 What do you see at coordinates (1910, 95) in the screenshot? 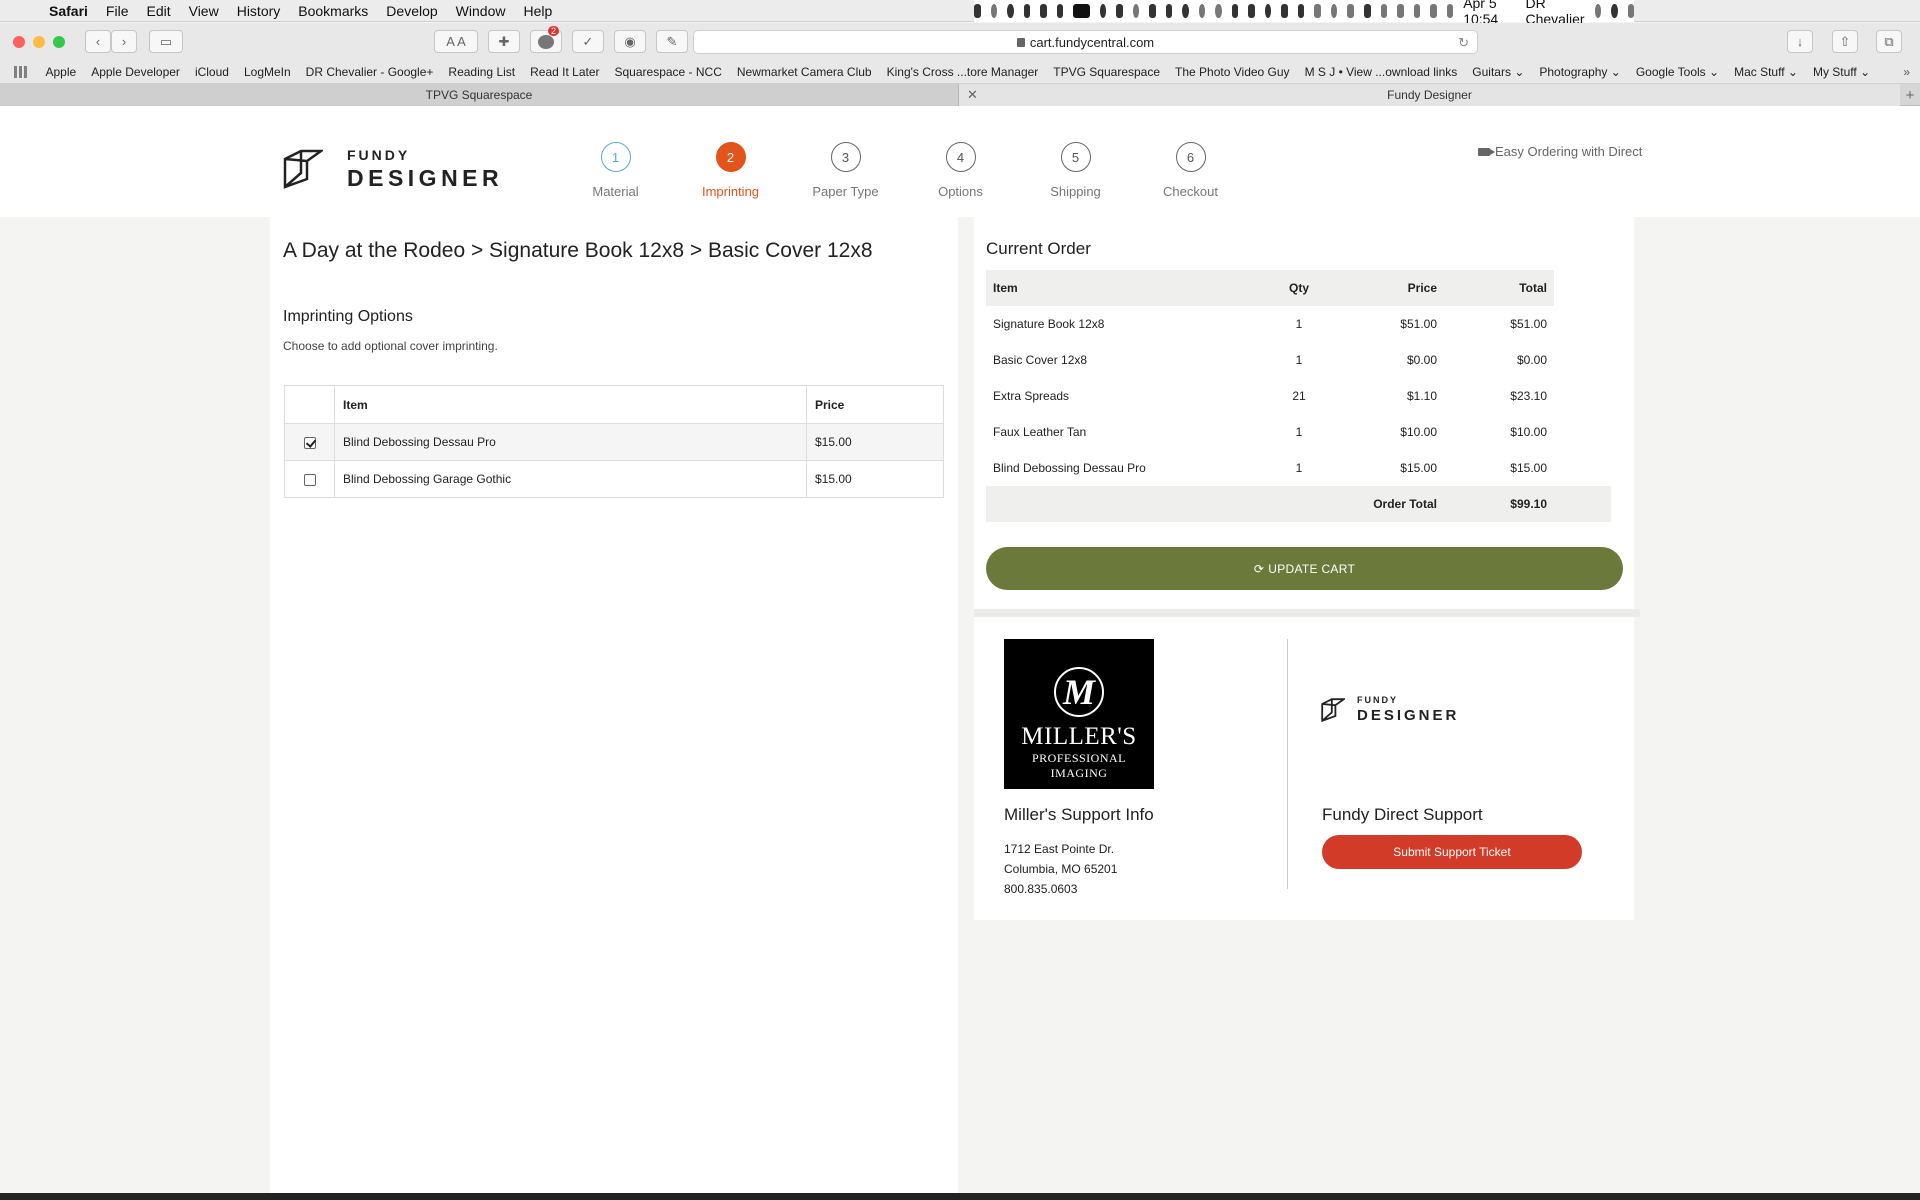
I see `new-tab-button: +` at bounding box center [1910, 95].